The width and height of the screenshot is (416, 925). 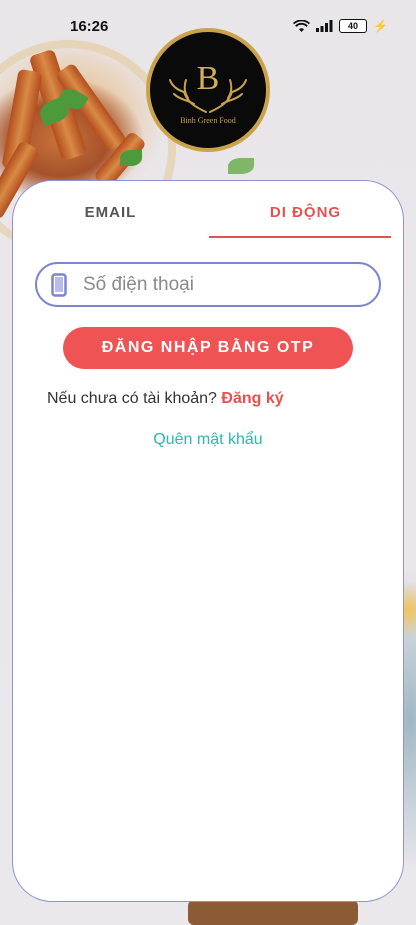 I want to click on tab-email: EMAIL, so click(x=110, y=210).